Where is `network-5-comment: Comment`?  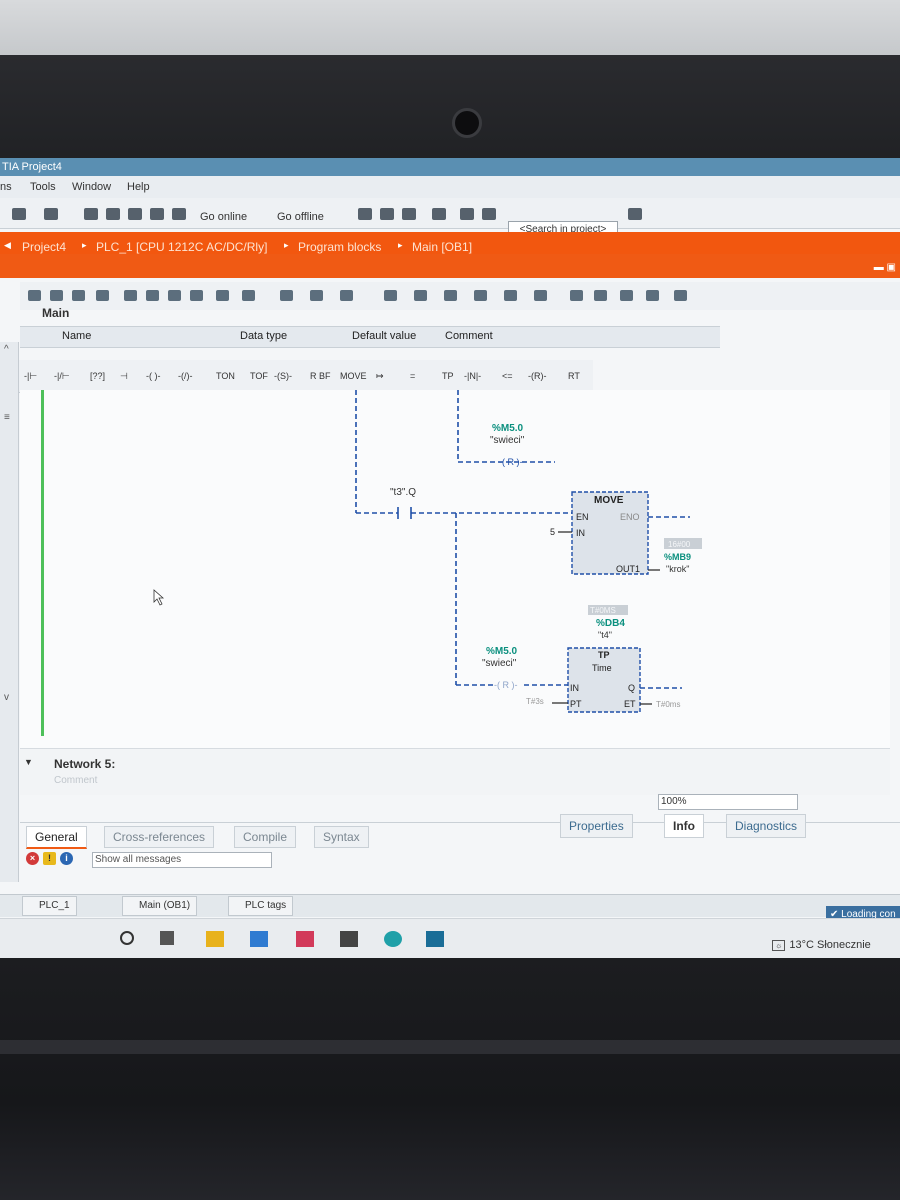 network-5-comment: Comment is located at coordinates (75, 780).